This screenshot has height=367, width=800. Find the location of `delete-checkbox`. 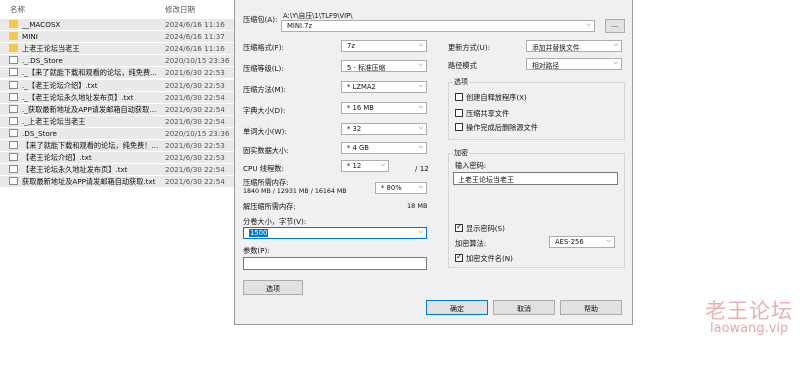

delete-checkbox is located at coordinates (459, 127).